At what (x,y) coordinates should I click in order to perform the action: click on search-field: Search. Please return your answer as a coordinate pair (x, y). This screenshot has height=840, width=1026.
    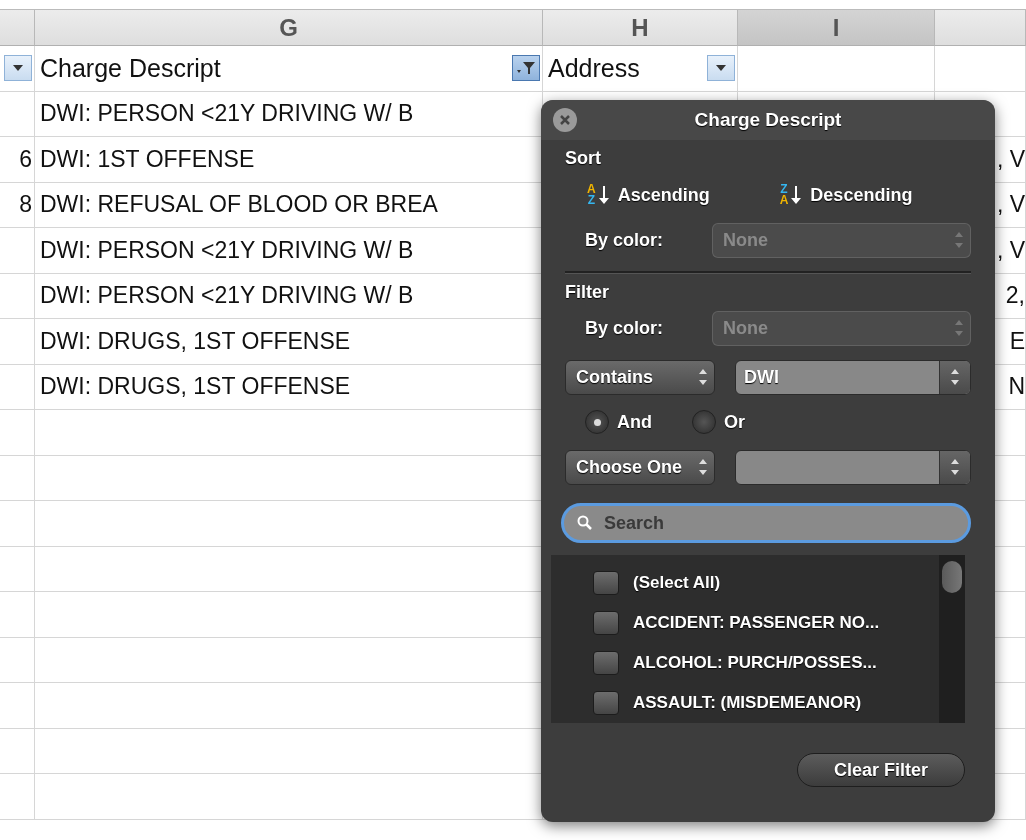
    Looking at the image, I should click on (766, 523).